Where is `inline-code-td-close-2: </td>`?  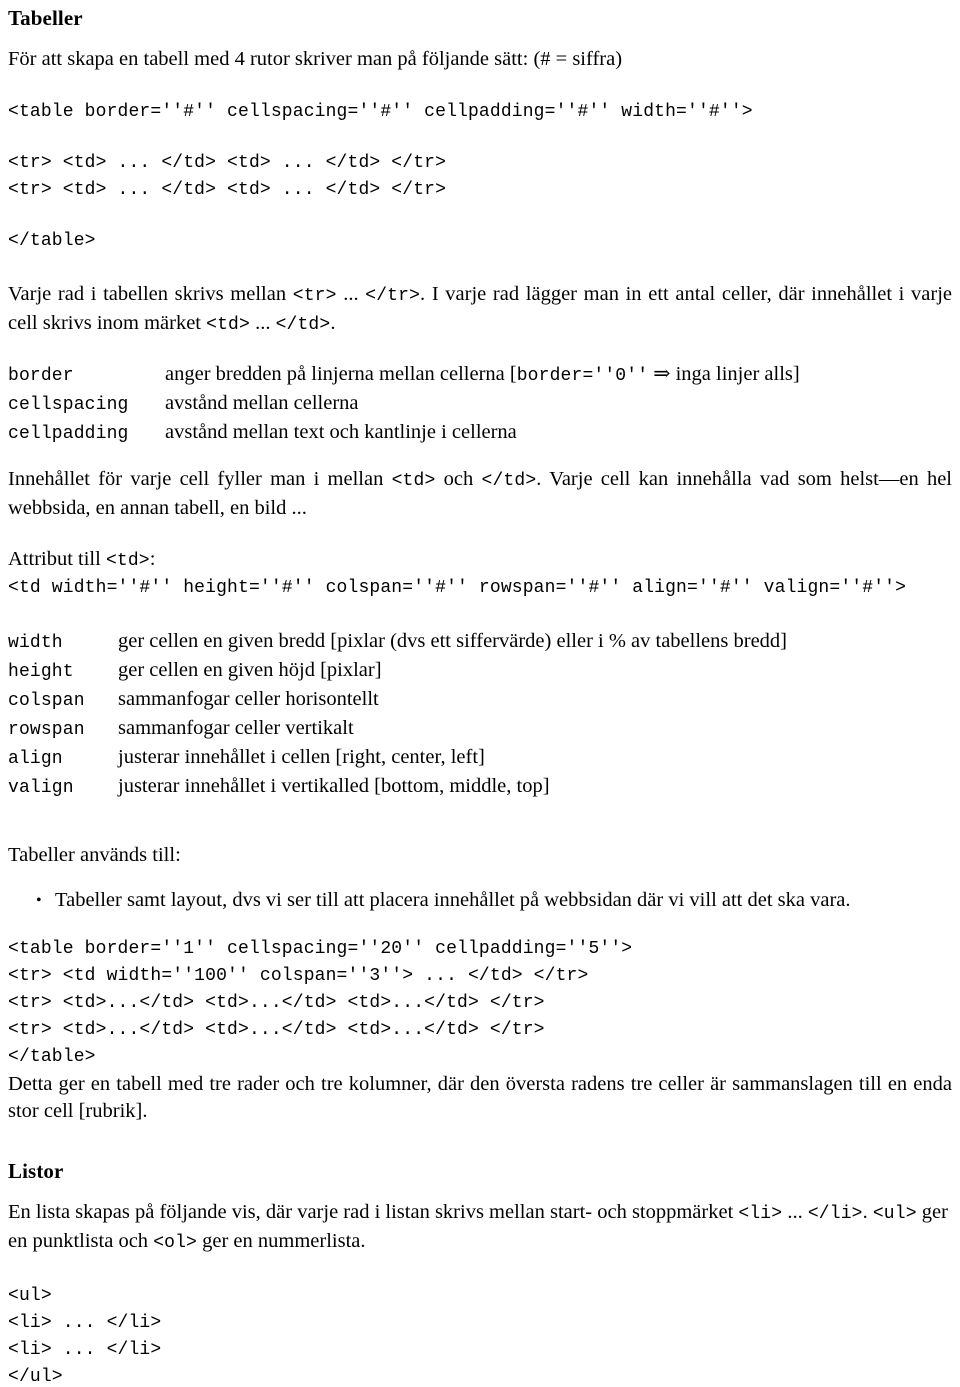
inline-code-td-close-2: </td> is located at coordinates (509, 481).